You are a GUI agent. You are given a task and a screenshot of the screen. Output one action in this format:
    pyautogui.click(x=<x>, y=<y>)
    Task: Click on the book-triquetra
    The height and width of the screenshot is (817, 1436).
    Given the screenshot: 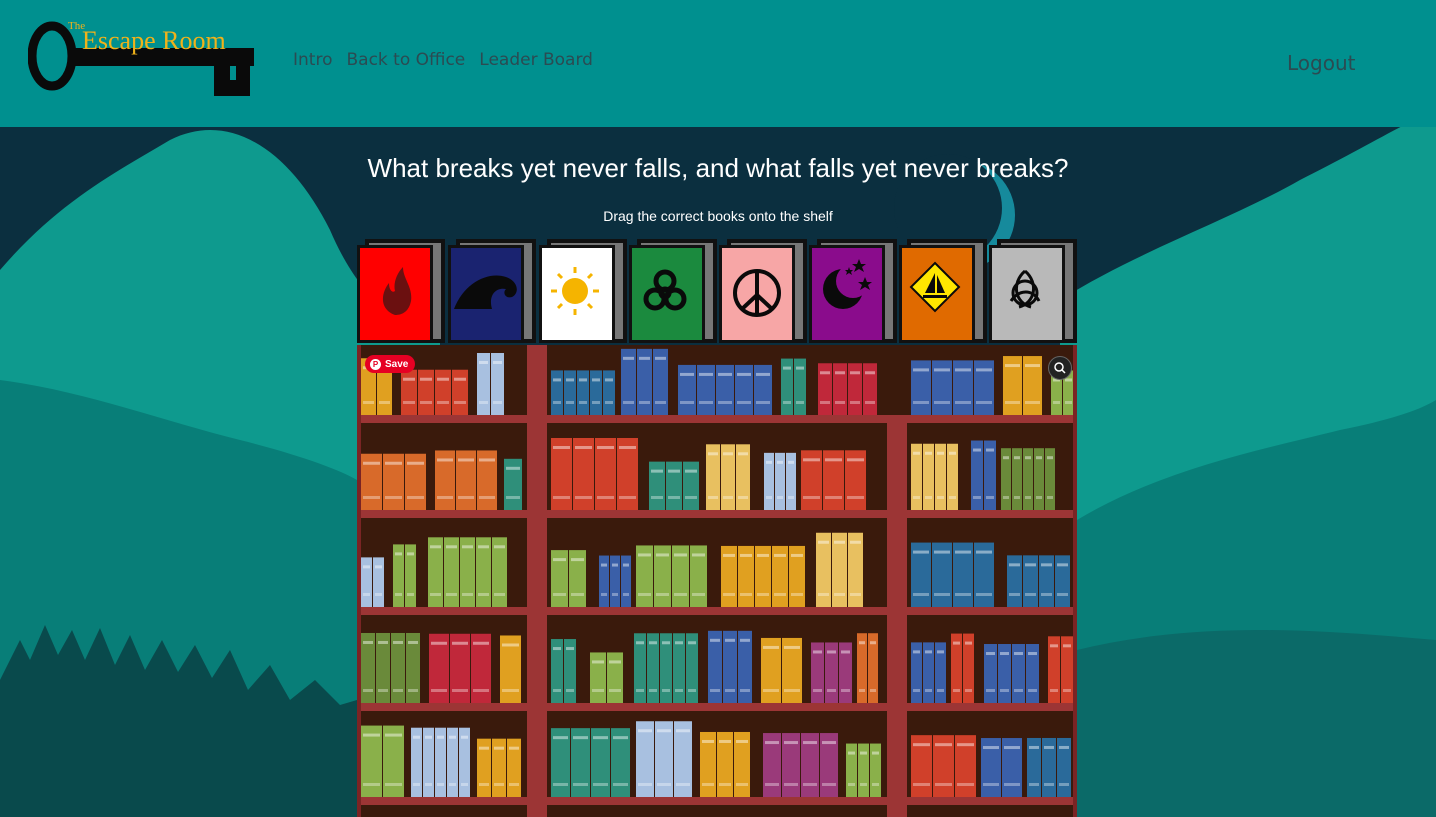 What is the action you would take?
    pyautogui.click(x=1033, y=290)
    